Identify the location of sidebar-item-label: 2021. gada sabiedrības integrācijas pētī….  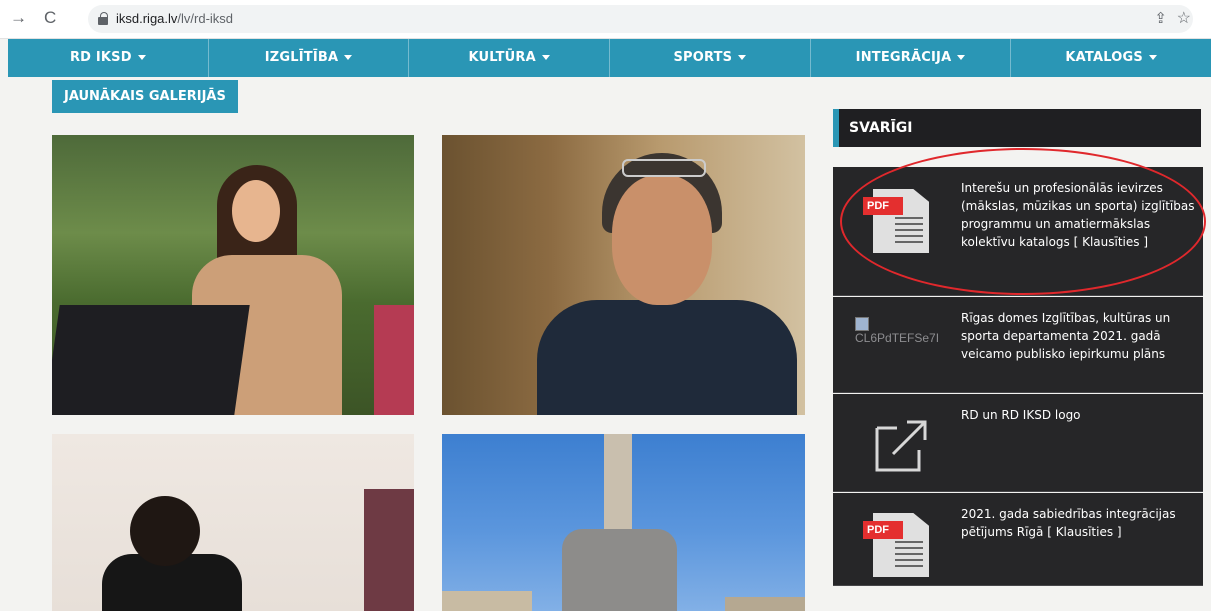
(1080, 523).